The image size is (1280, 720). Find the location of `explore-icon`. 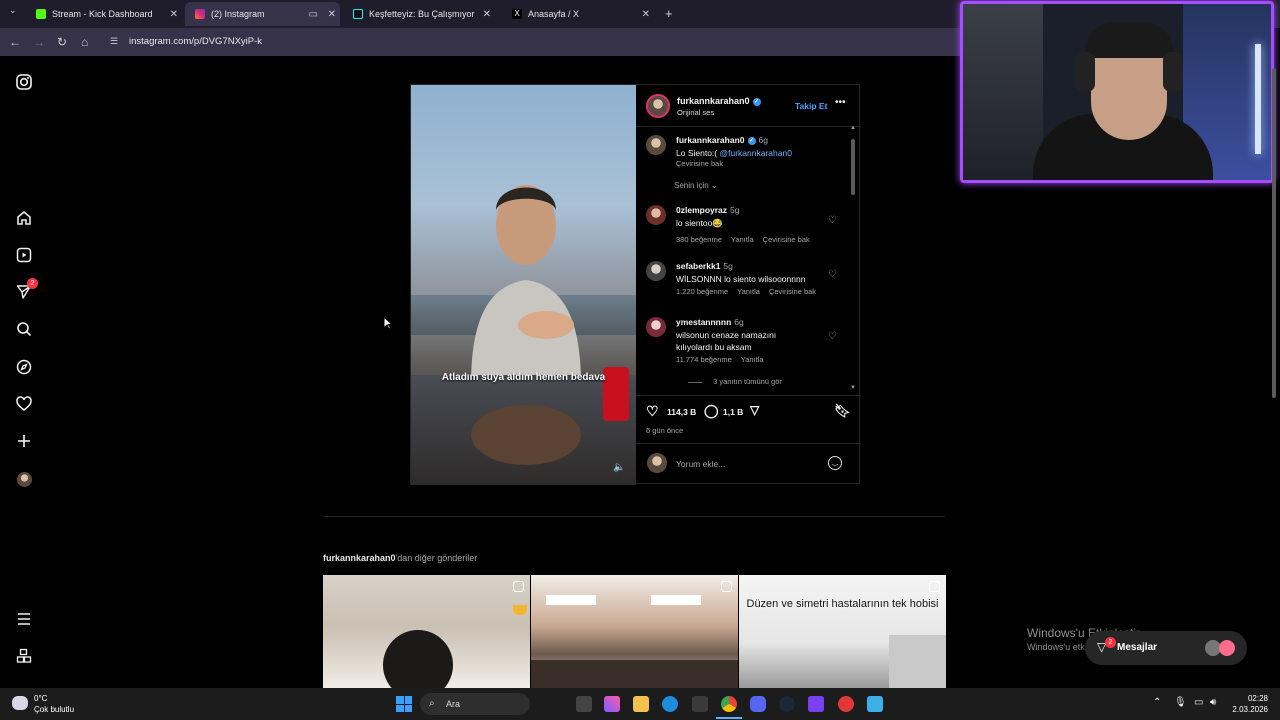

explore-icon is located at coordinates (24, 367).